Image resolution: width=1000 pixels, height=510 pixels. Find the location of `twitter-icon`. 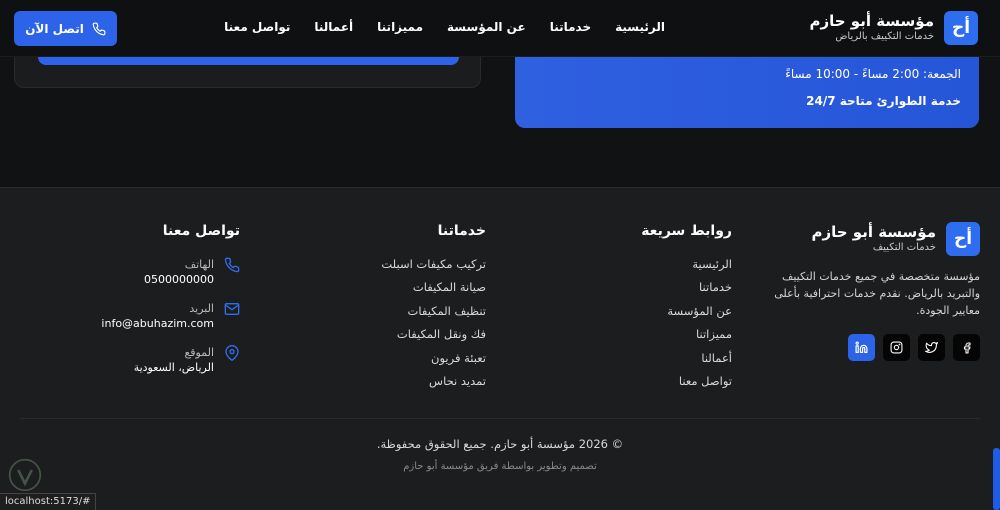

twitter-icon is located at coordinates (931, 347).